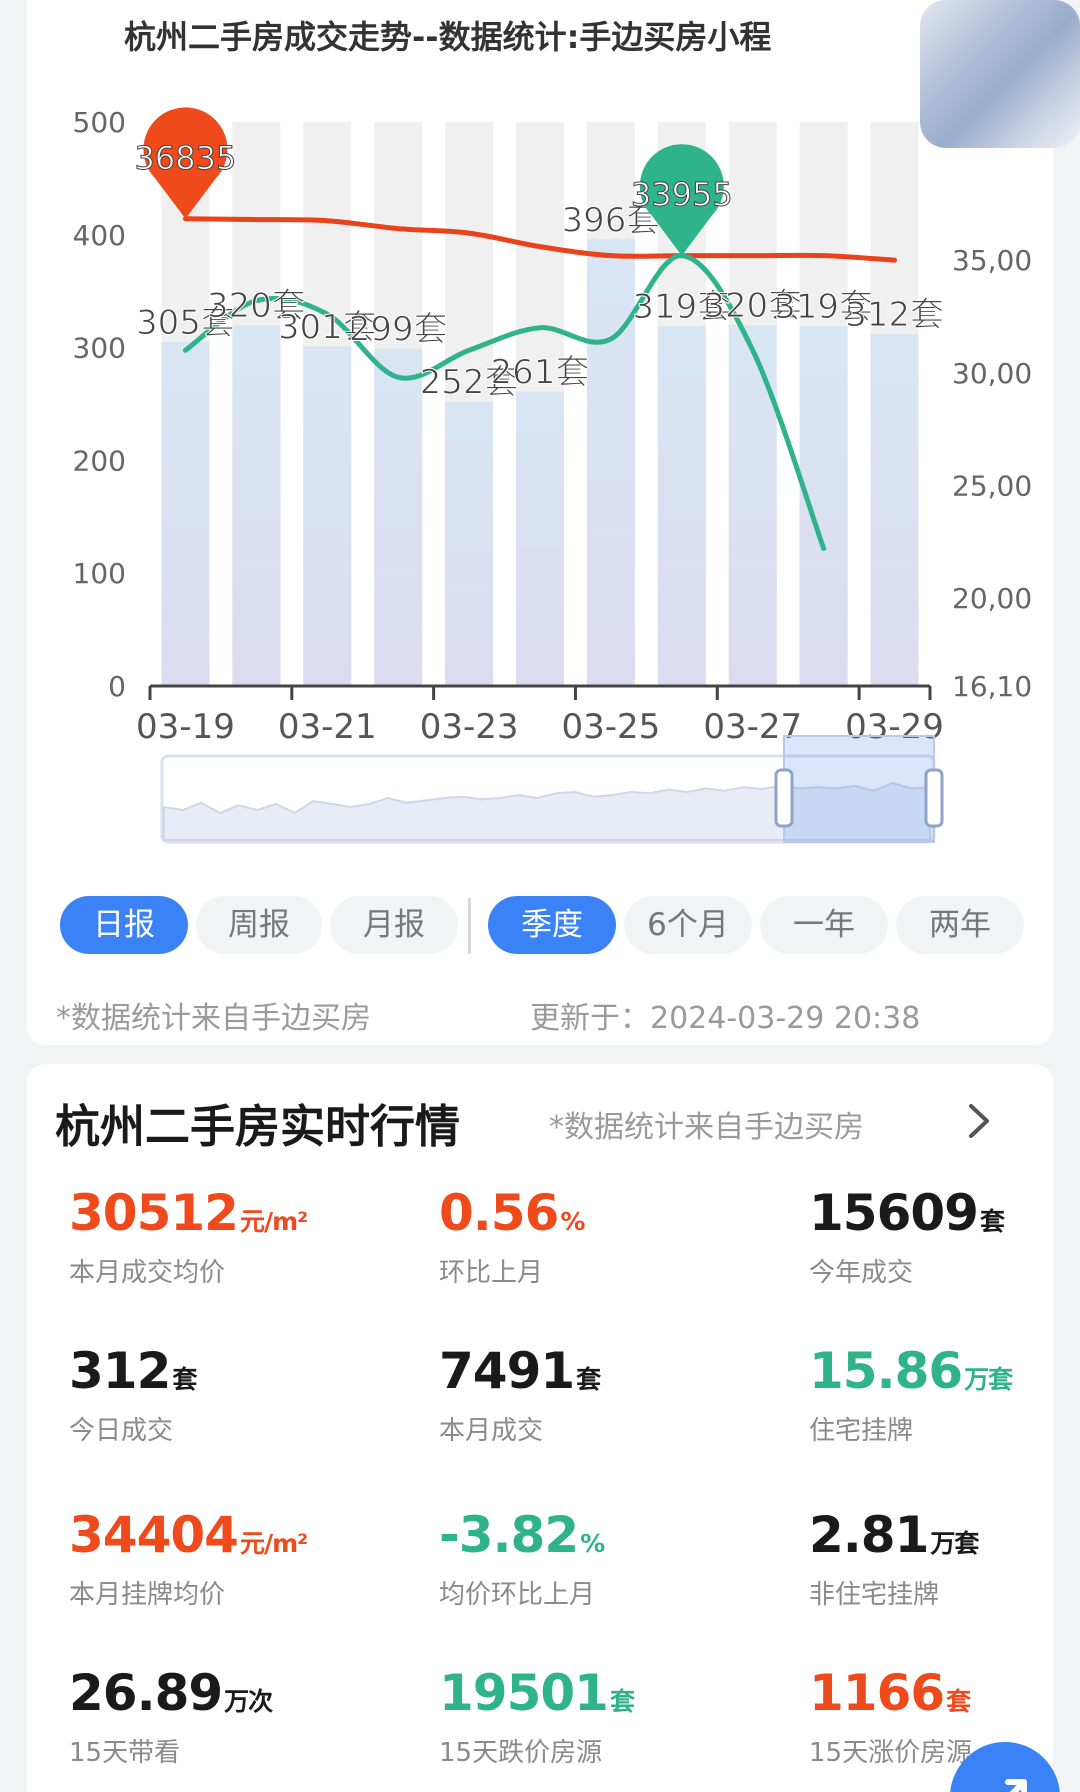 This screenshot has height=1792, width=1080. Describe the element at coordinates (869, 1535) in the screenshot. I see `stat-number: 2.81` at that location.